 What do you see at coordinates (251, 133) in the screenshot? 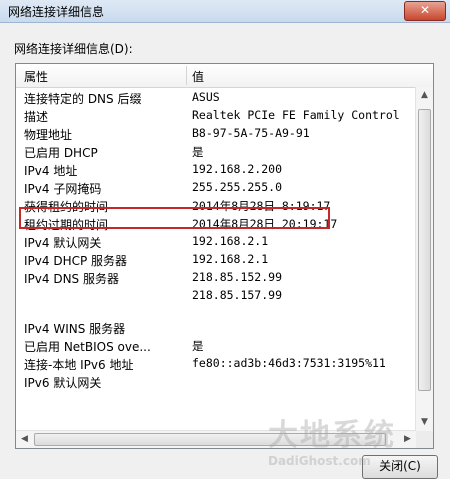
I see `row-value: B8-97-5A-75-A9-91` at bounding box center [251, 133].